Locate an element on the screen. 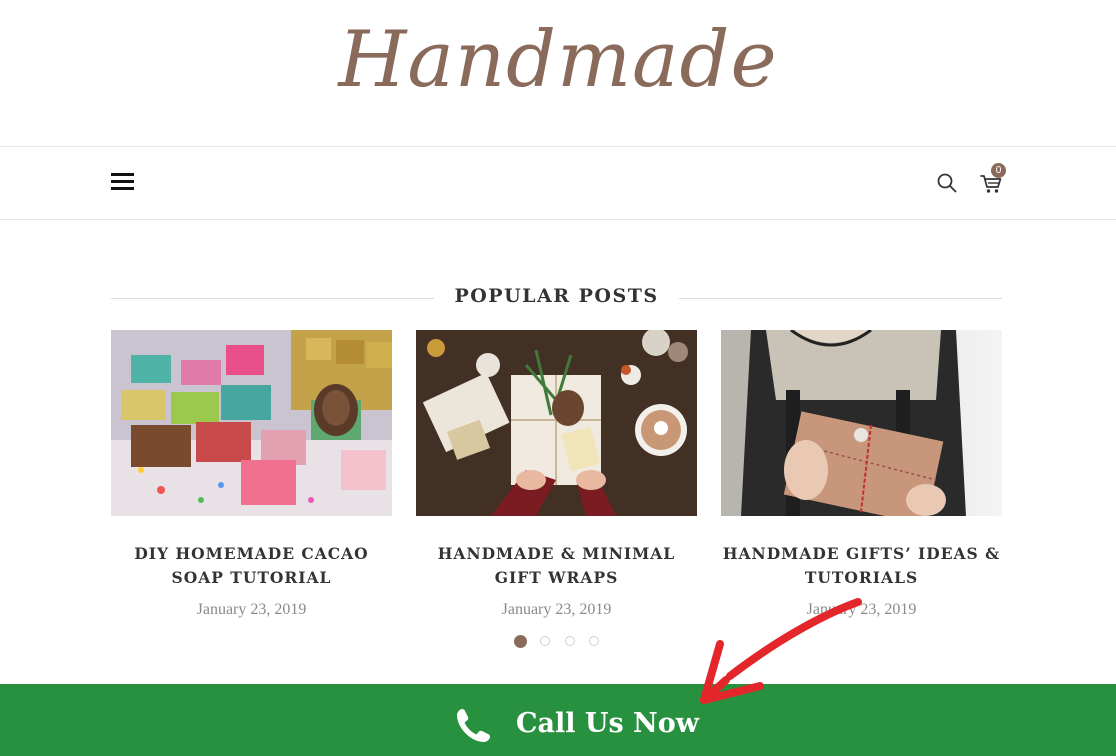 This screenshot has height=756, width=1116. popular-posts-heading: POPULAR POSTS is located at coordinates (556, 297).